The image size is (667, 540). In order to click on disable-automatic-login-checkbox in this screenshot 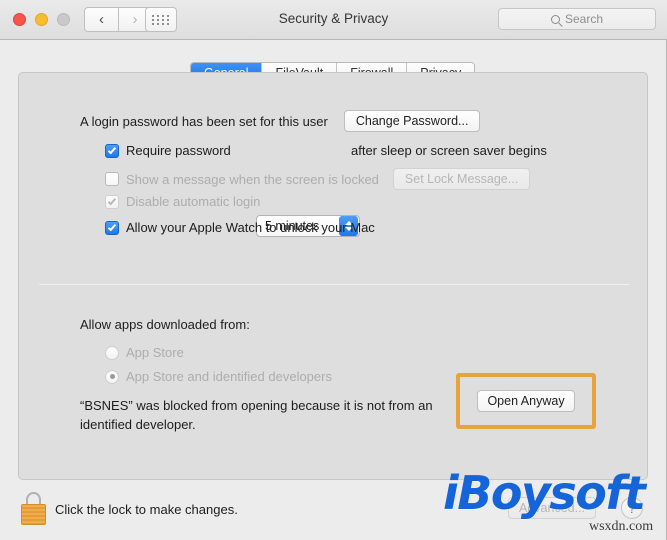, I will do `click(112, 201)`.